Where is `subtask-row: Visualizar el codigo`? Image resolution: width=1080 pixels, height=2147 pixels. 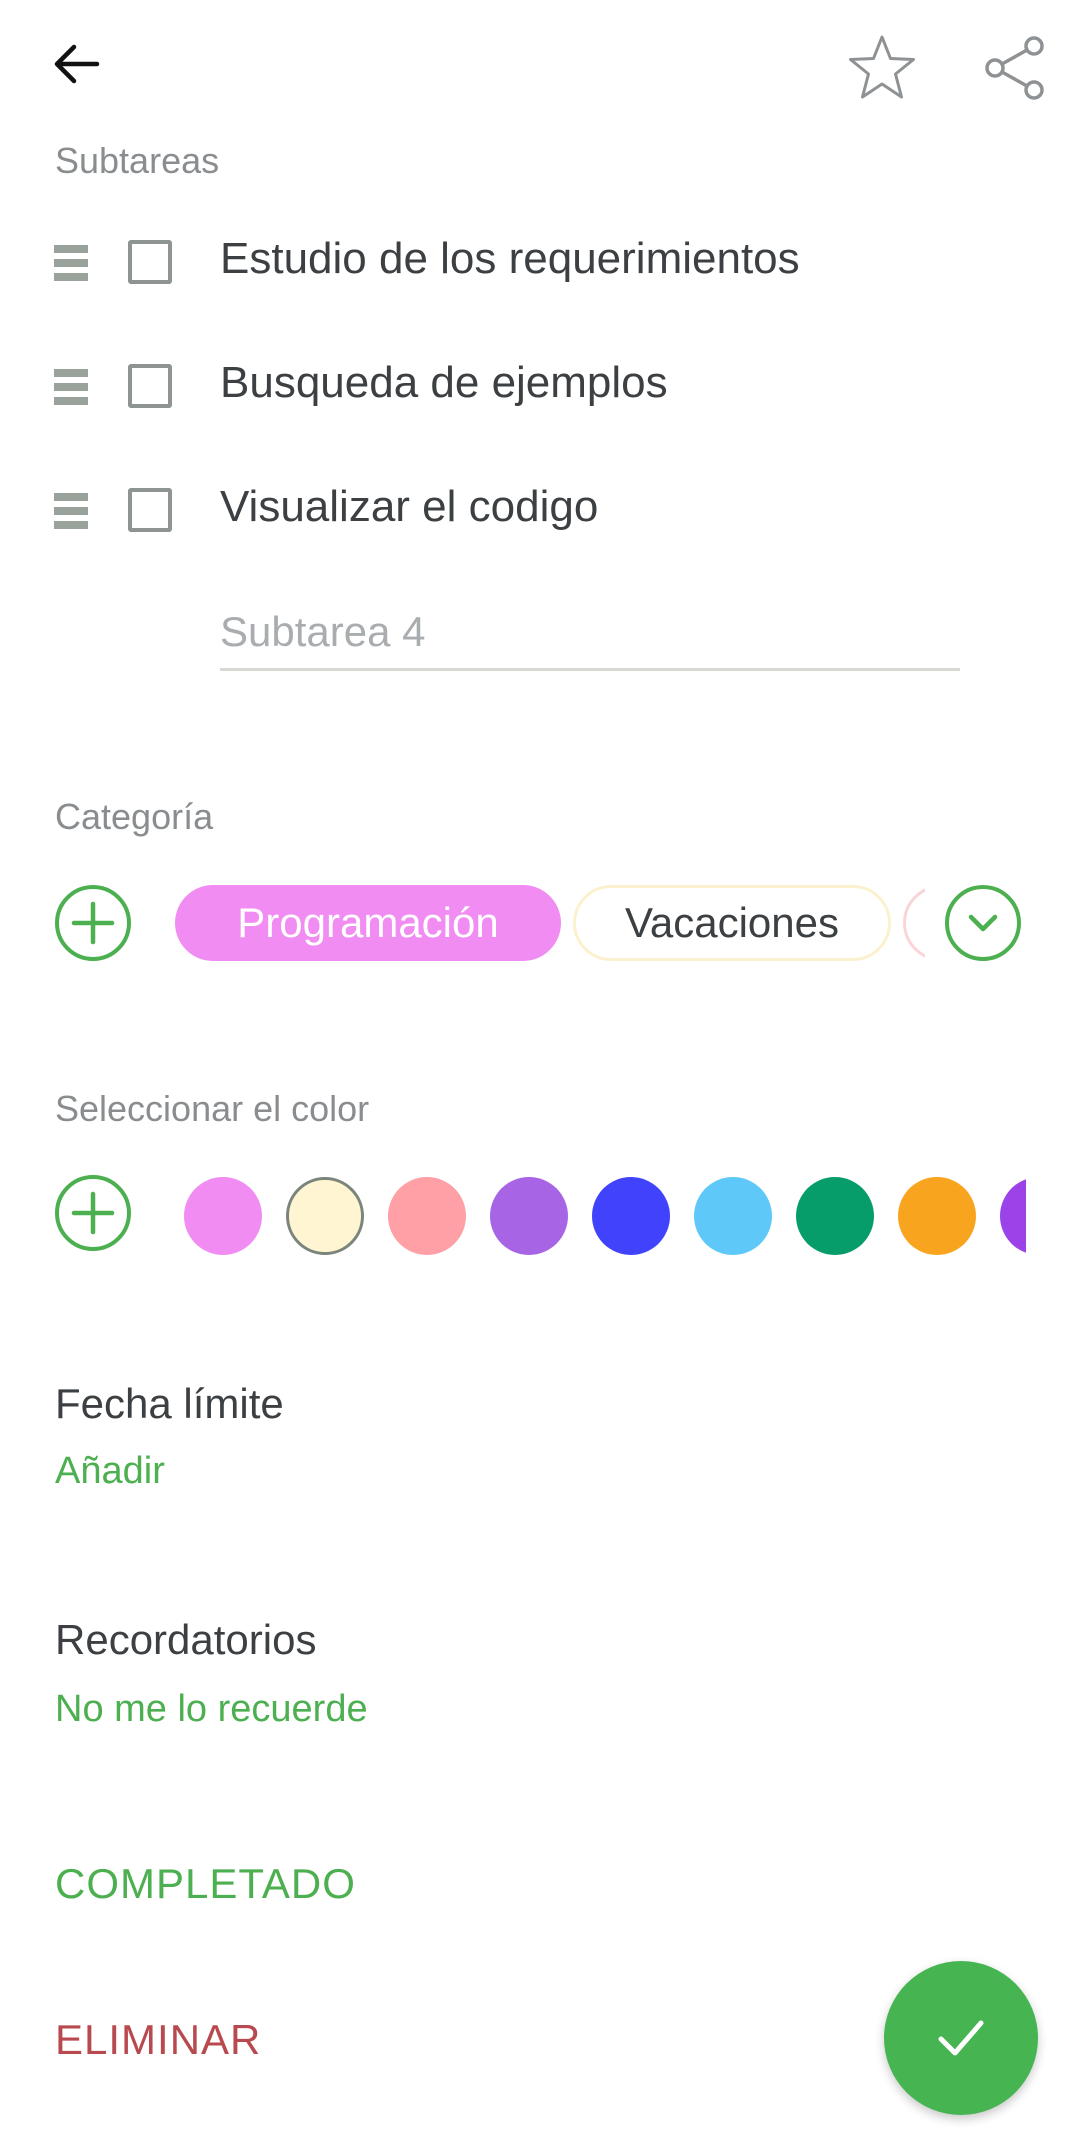 subtask-row: Visualizar el codigo is located at coordinates (540, 511).